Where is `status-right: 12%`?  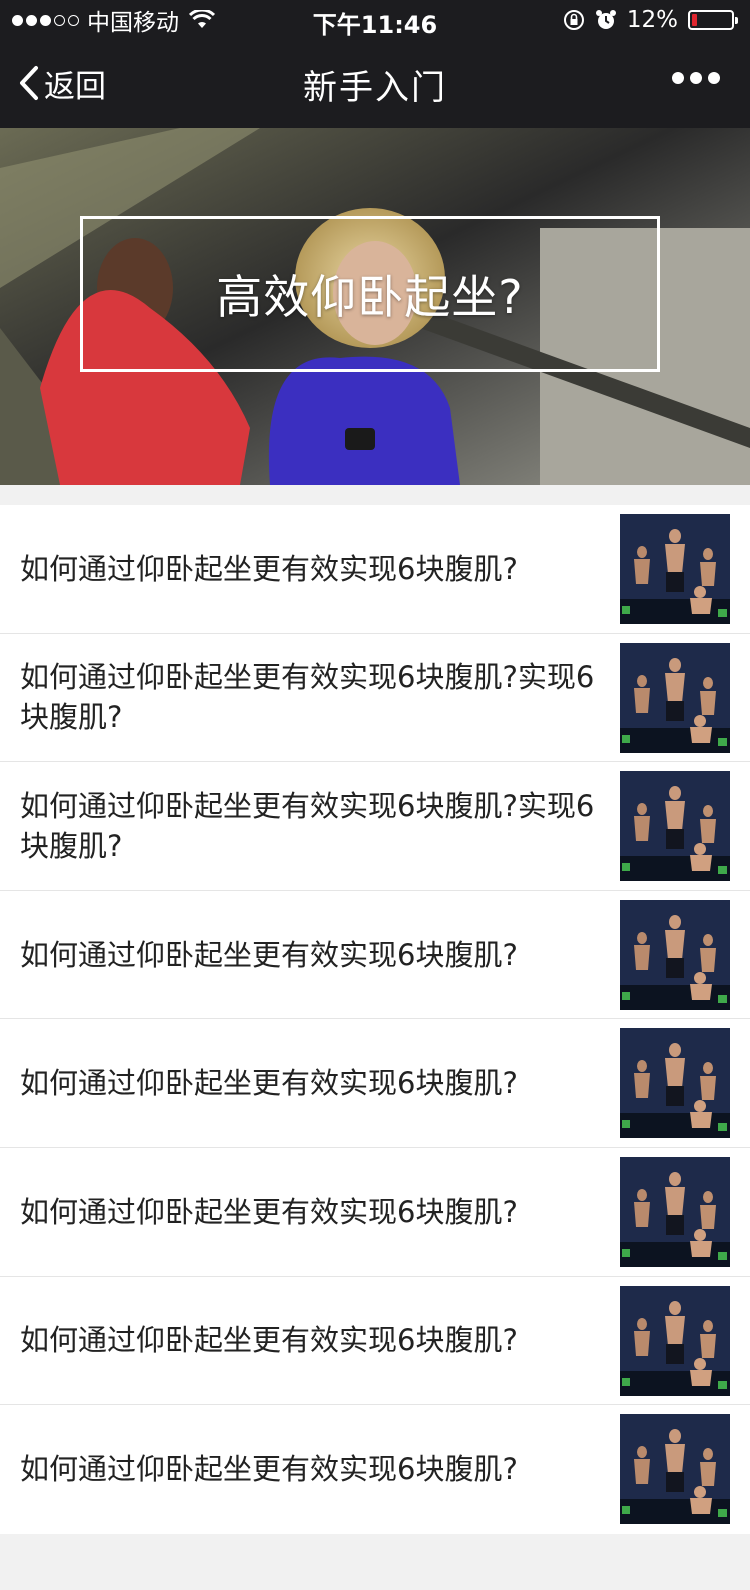
status-right: 12% is located at coordinates (650, 20).